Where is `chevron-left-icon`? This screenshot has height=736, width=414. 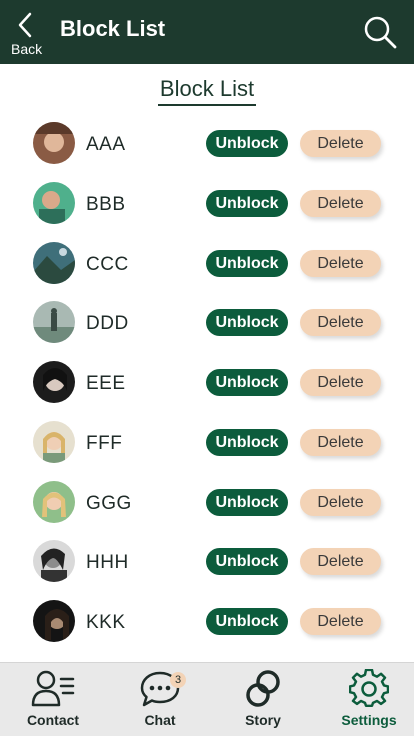
chevron-left-icon is located at coordinates (25, 25).